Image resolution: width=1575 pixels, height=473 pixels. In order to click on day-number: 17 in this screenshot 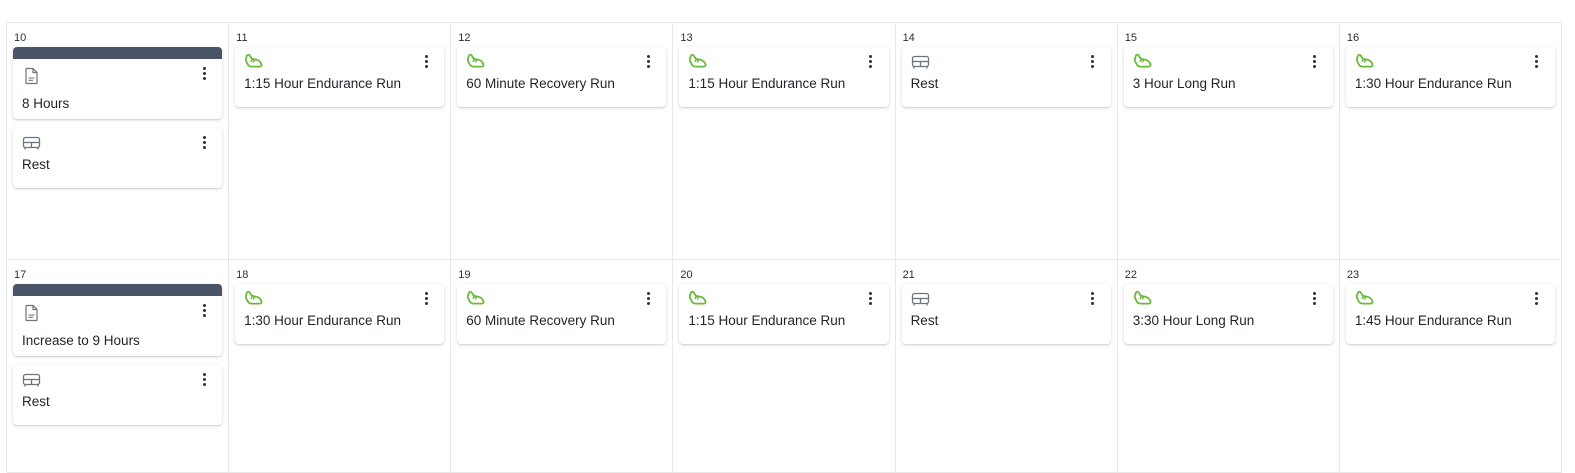, I will do `click(20, 275)`.